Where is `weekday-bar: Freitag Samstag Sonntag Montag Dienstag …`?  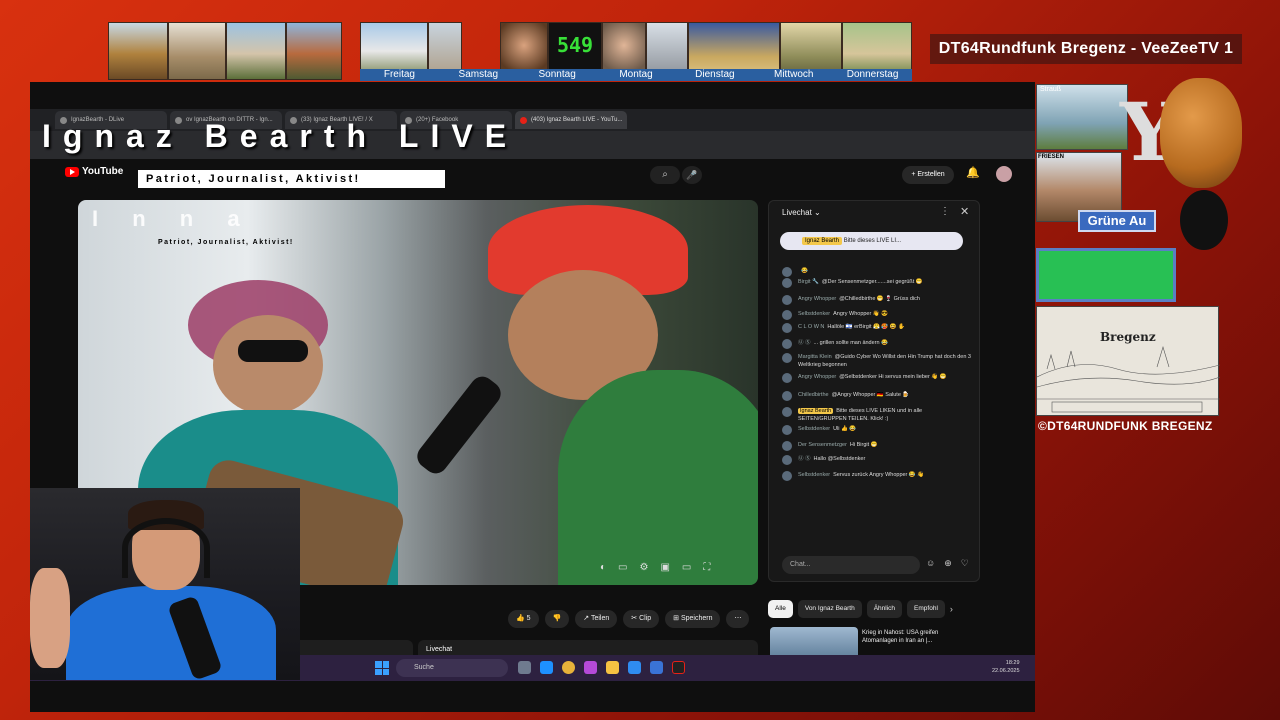 weekday-bar: Freitag Samstag Sonntag Montag Dienstag … is located at coordinates (636, 75).